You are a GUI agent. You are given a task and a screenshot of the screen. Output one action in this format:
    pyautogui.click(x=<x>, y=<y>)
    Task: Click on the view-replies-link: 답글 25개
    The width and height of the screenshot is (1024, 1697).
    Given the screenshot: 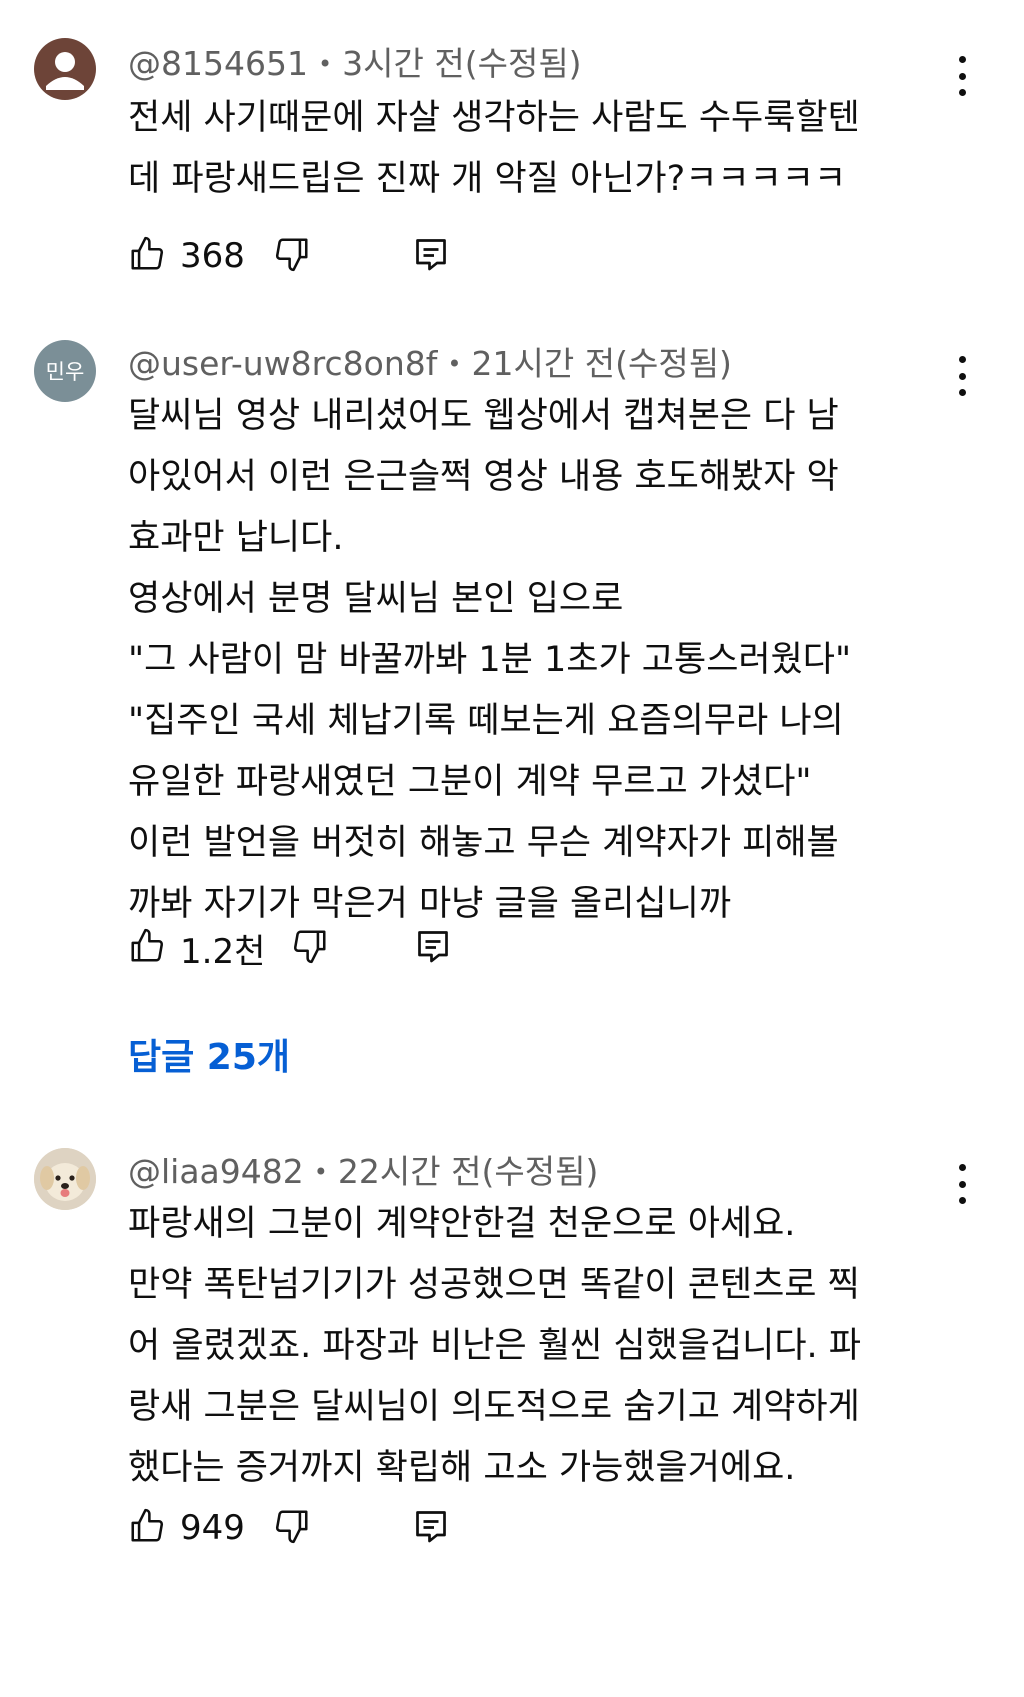 What is the action you would take?
    pyautogui.click(x=209, y=1054)
    